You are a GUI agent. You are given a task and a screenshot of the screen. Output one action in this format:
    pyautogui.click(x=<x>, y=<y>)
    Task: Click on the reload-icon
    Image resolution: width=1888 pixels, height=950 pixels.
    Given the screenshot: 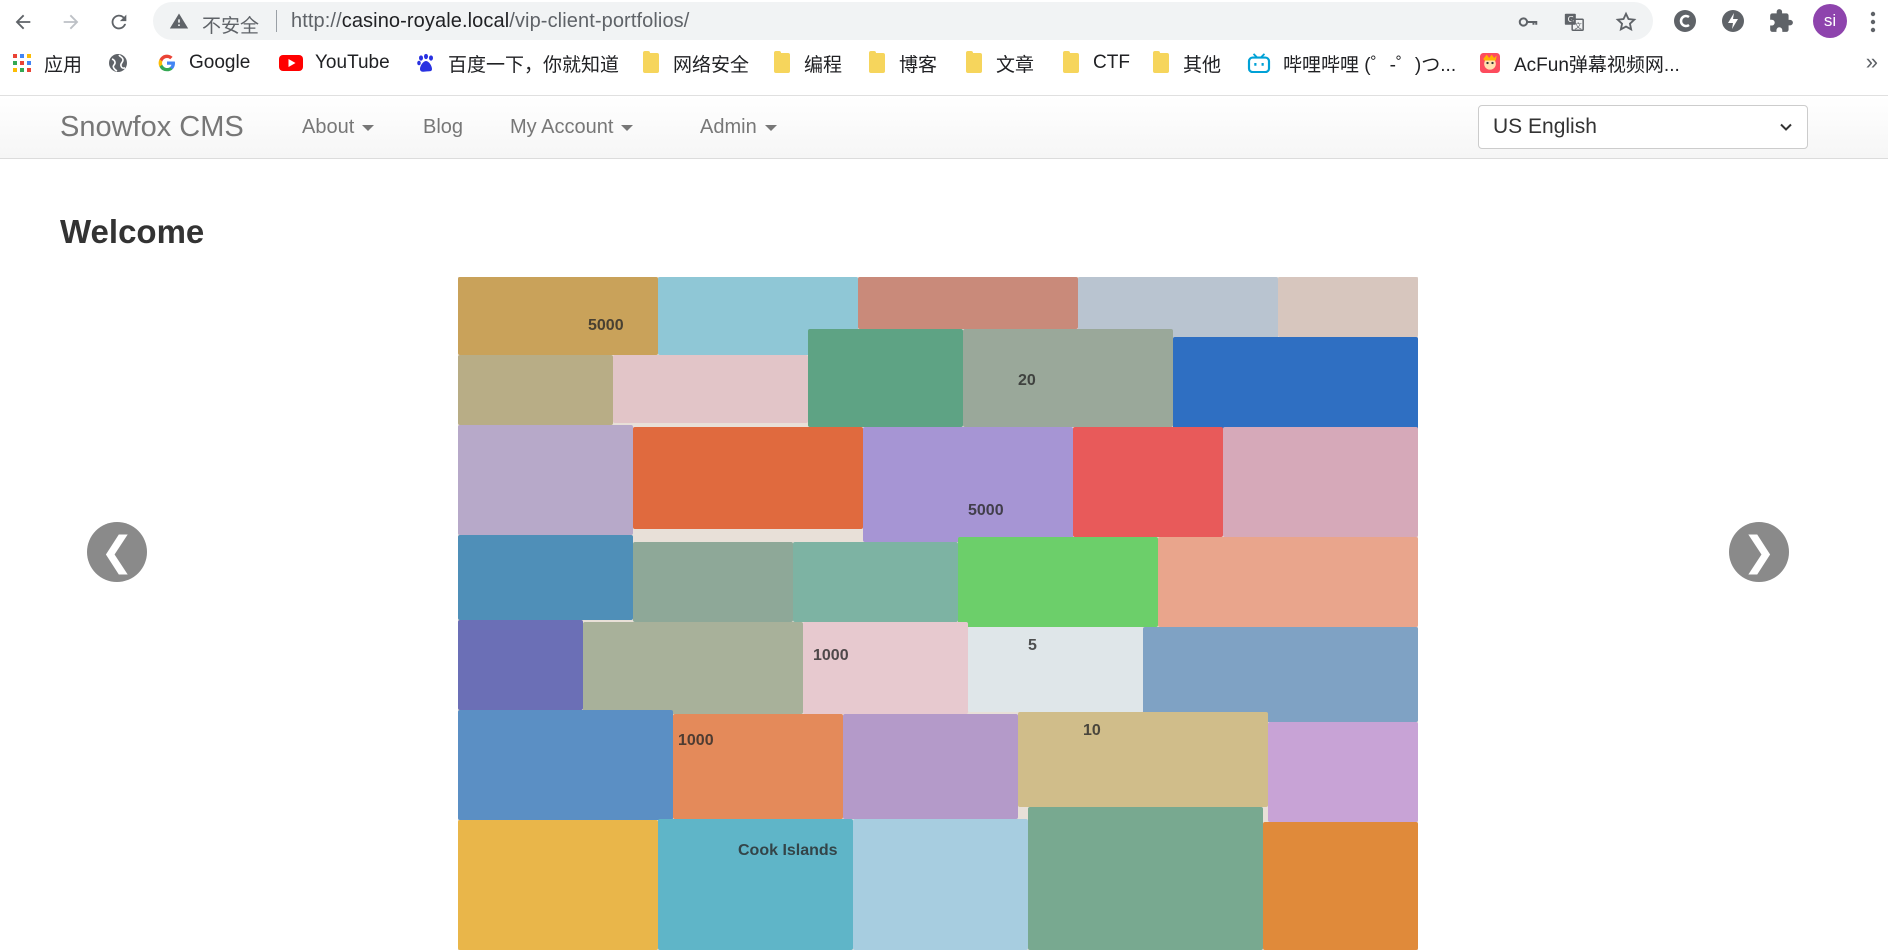 What is the action you would take?
    pyautogui.click(x=119, y=22)
    